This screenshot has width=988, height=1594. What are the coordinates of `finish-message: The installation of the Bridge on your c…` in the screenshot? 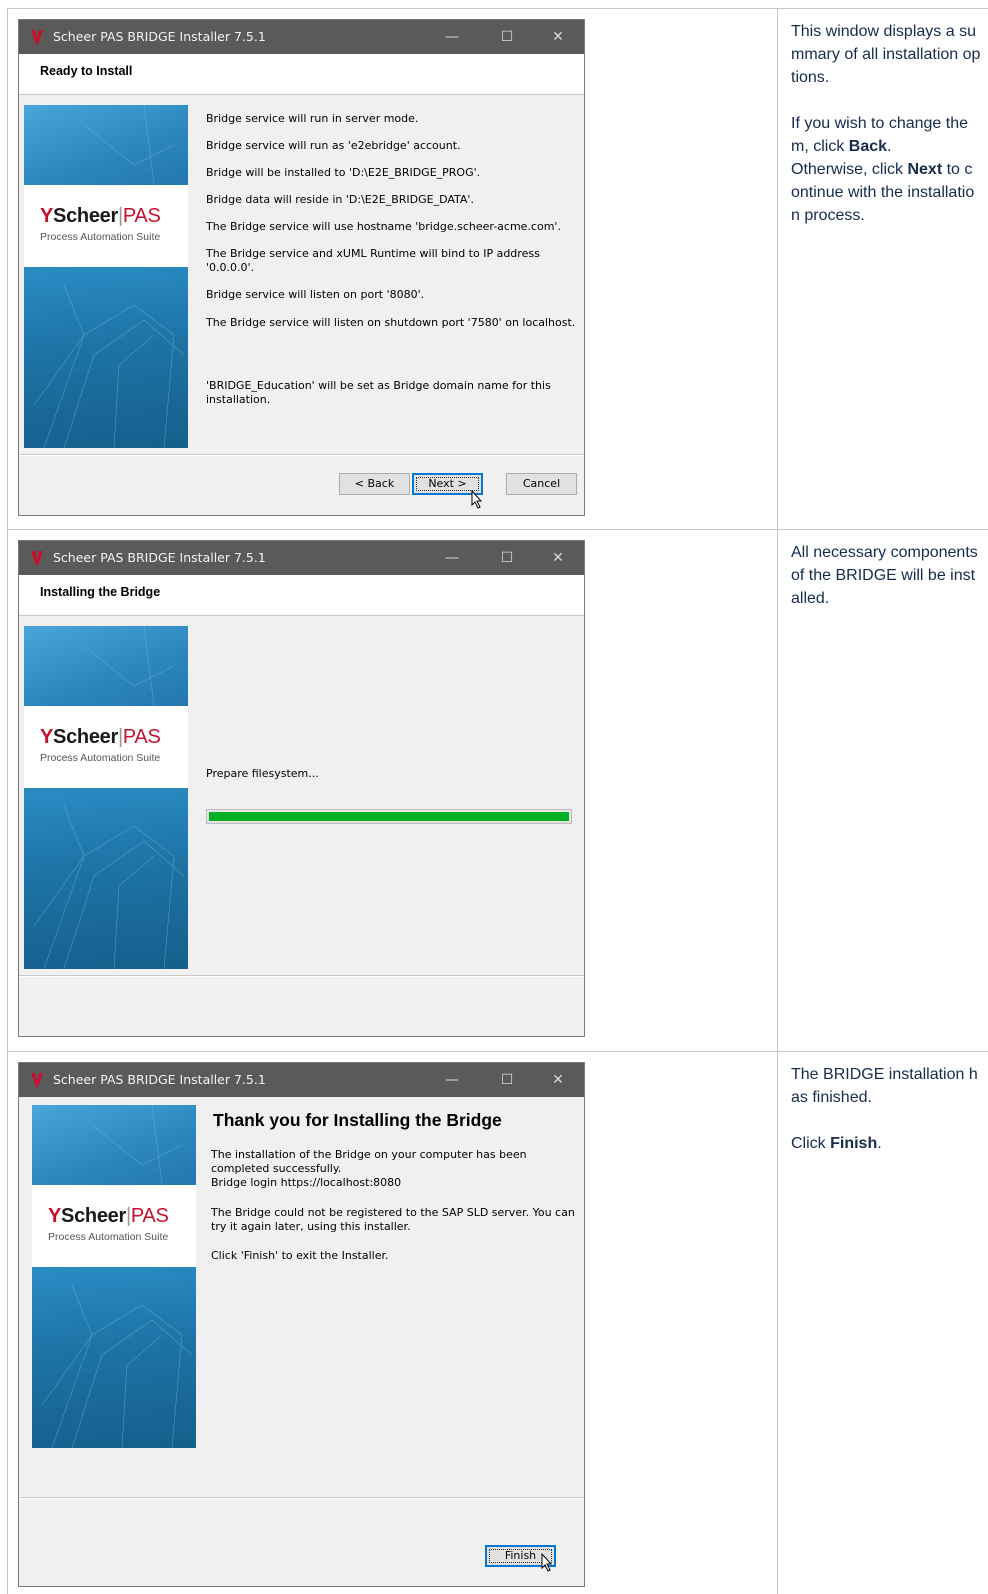 It's located at (369, 1161).